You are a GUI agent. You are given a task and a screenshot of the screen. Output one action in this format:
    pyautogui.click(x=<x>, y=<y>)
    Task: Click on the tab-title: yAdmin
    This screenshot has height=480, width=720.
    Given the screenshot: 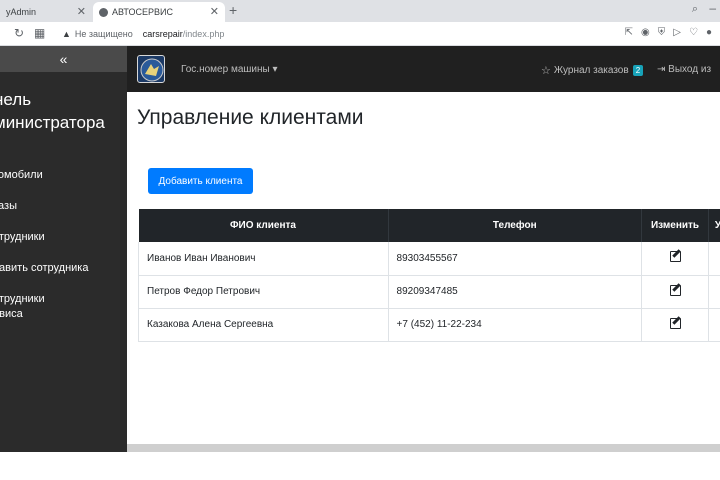 What is the action you would take?
    pyautogui.click(x=21, y=12)
    